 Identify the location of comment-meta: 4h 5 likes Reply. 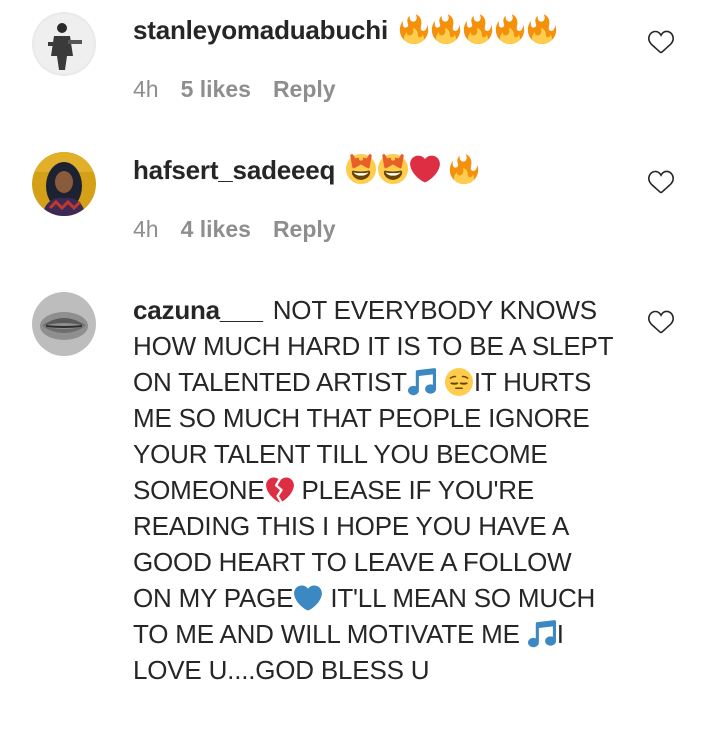
(245, 89).